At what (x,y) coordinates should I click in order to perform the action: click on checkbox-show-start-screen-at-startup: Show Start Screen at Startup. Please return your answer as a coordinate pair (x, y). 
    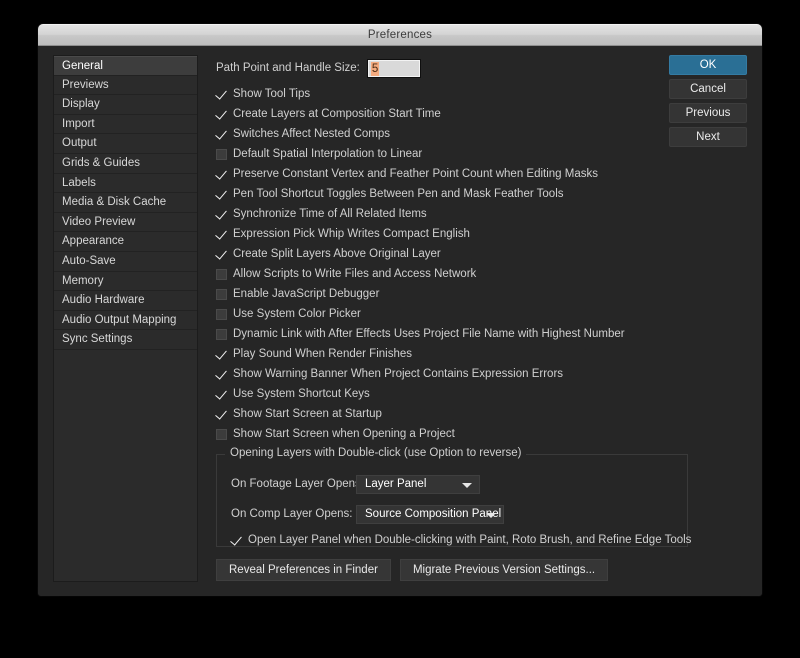
    Looking at the image, I should click on (451, 415).